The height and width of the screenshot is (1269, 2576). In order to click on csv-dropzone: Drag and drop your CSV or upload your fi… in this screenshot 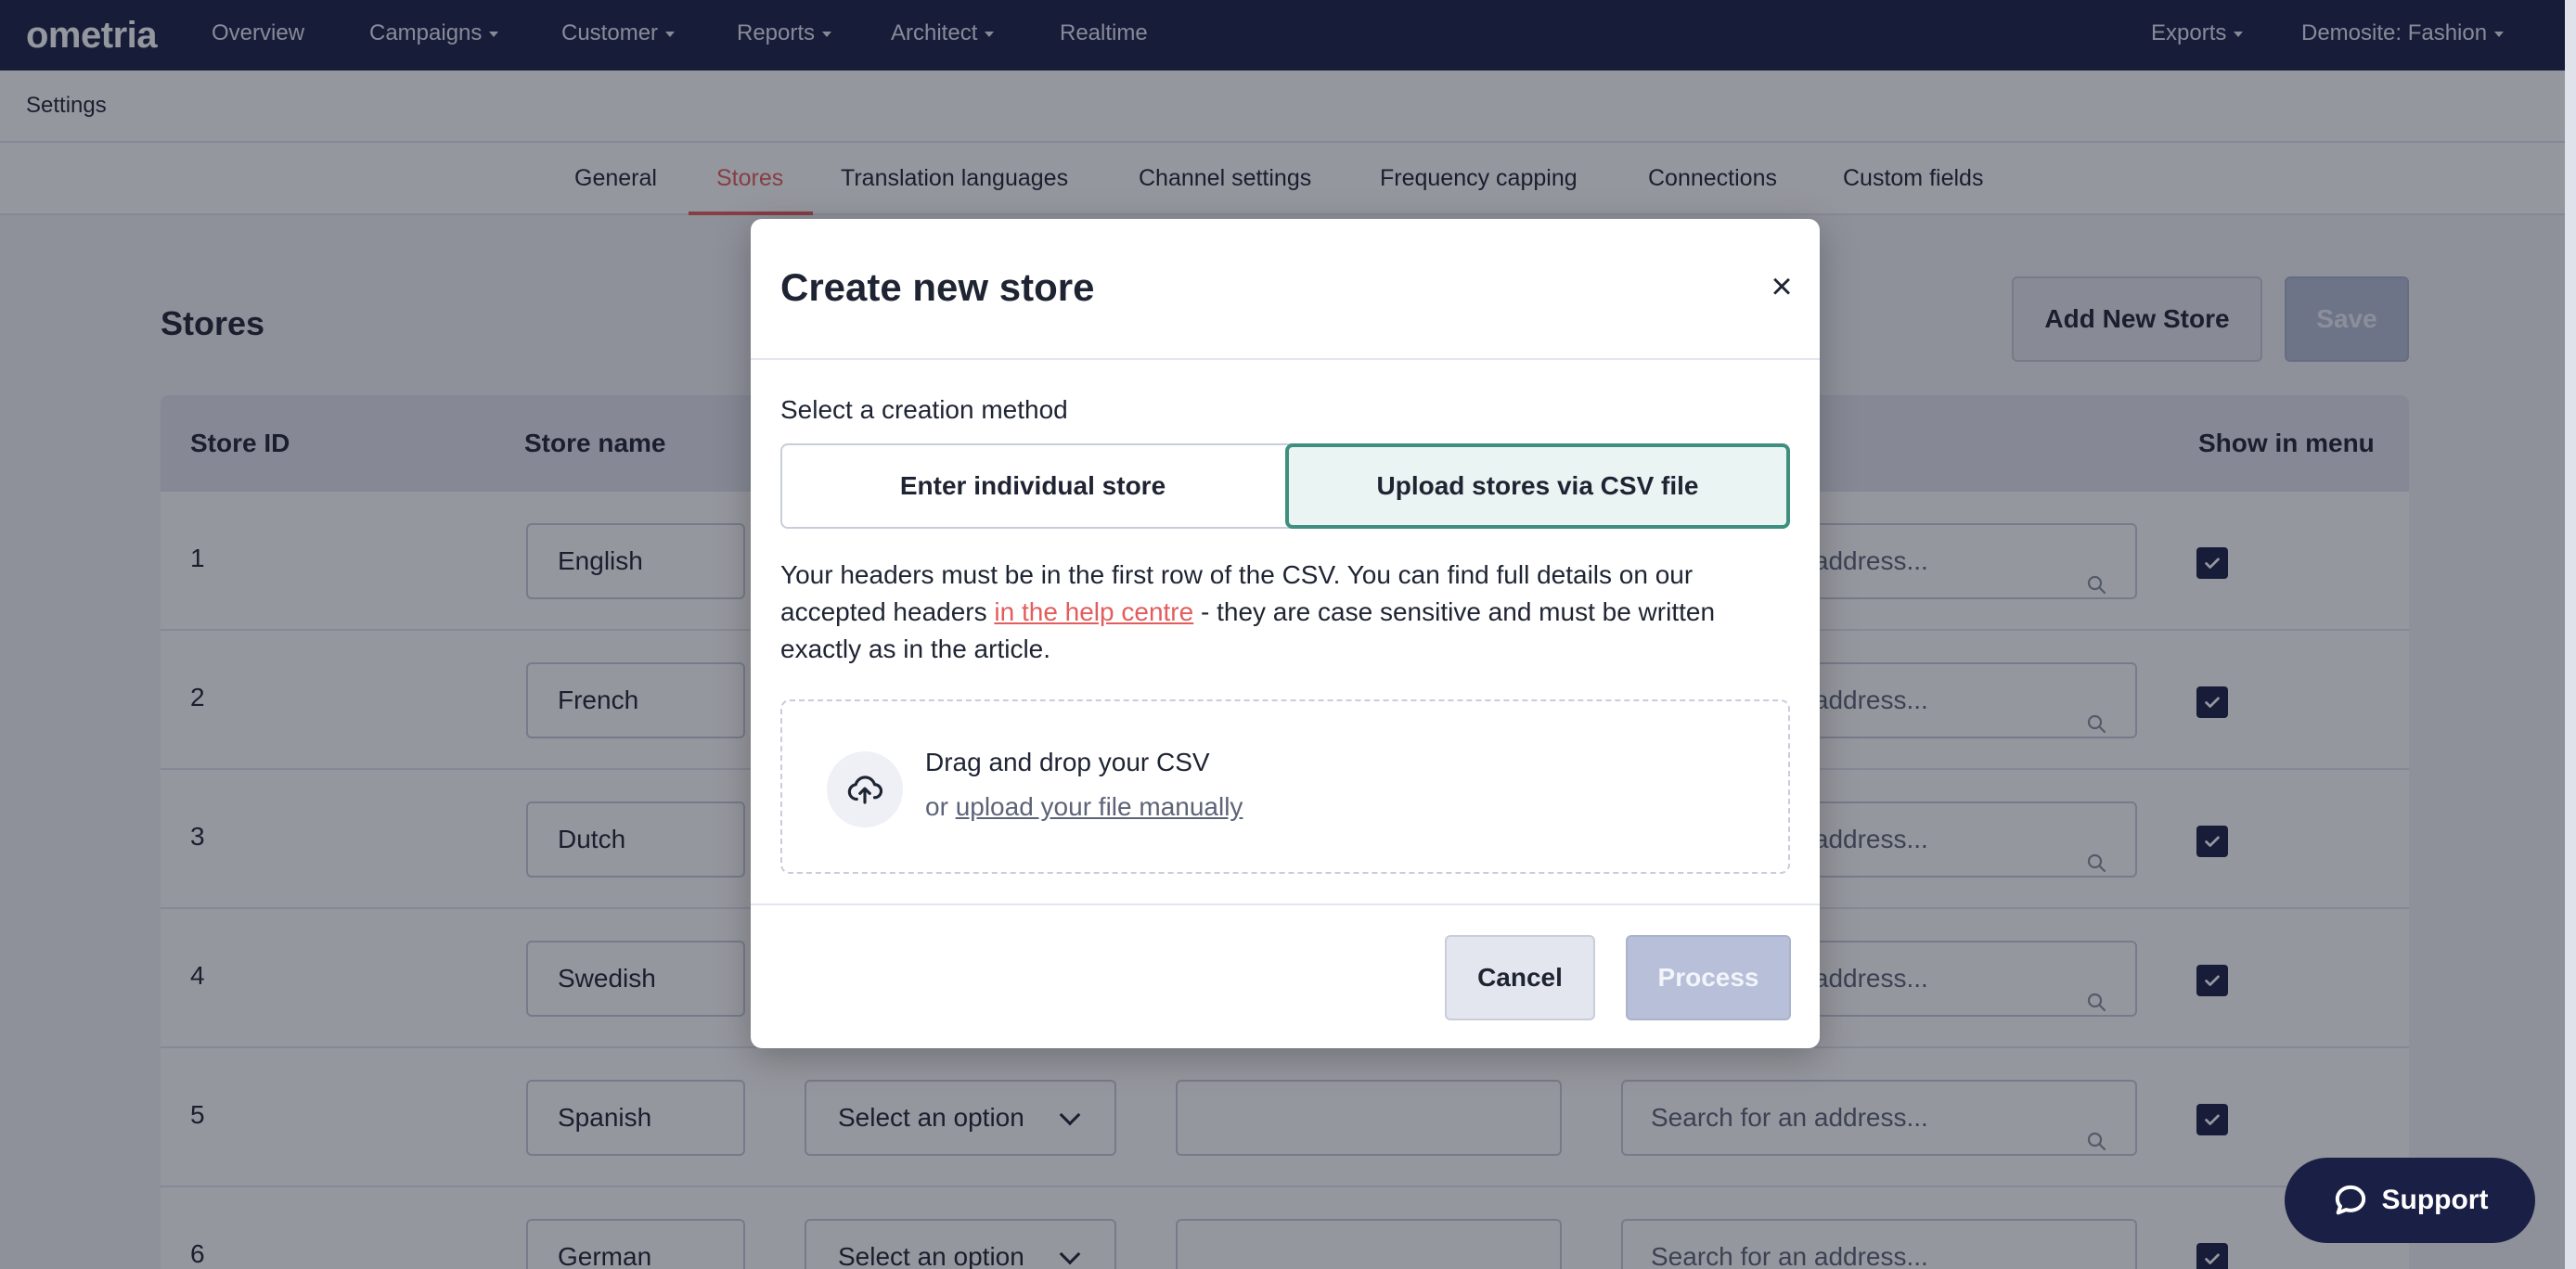, I will do `click(1285, 786)`.